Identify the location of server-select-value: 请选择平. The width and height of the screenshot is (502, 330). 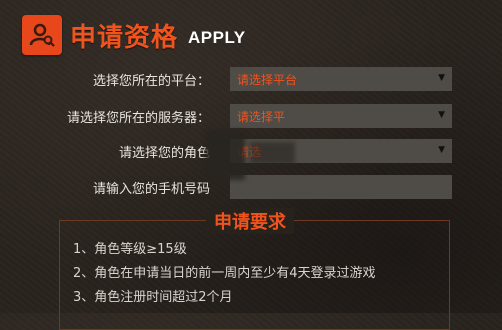
(261, 117).